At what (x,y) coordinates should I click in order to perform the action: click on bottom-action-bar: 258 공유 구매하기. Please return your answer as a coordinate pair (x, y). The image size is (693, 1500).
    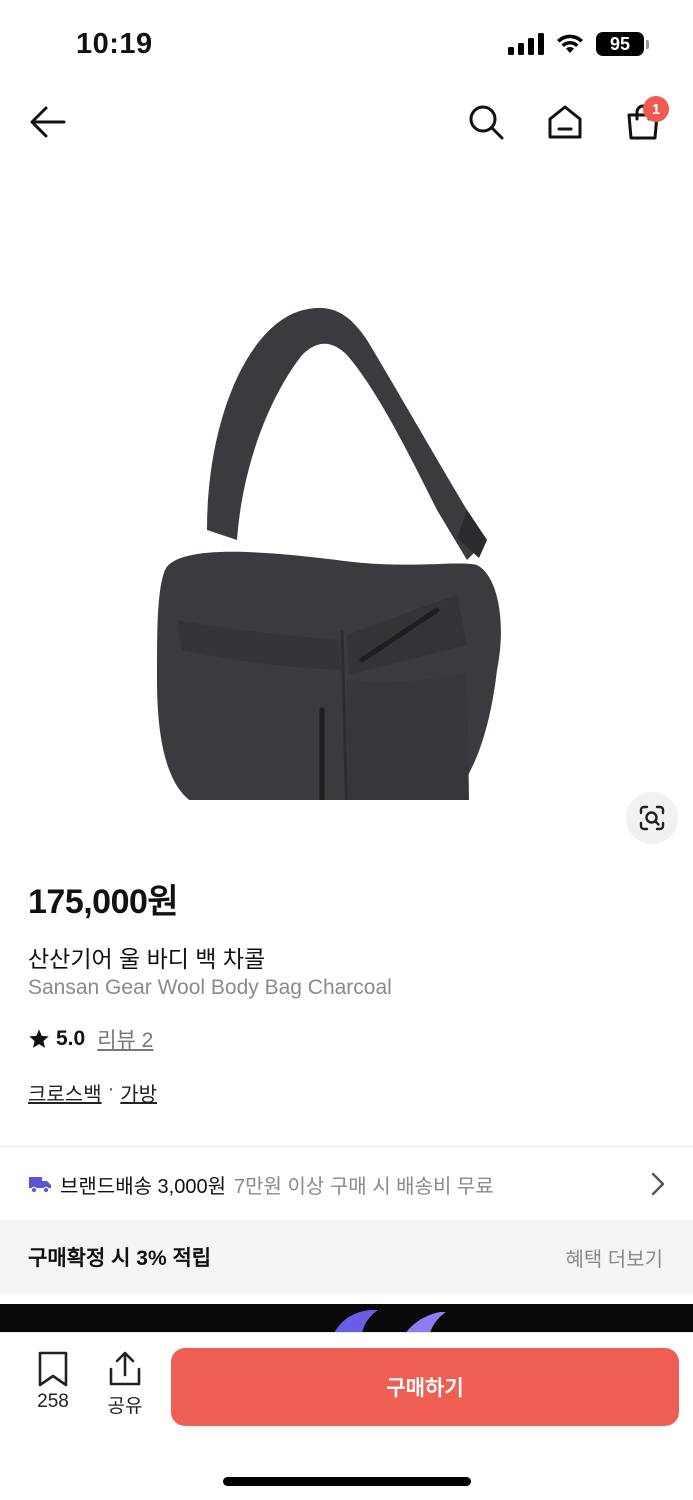
    Looking at the image, I should click on (346, 1416).